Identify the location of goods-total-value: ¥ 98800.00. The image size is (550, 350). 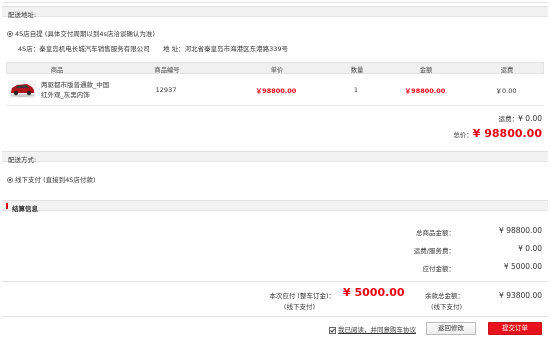
(520, 230).